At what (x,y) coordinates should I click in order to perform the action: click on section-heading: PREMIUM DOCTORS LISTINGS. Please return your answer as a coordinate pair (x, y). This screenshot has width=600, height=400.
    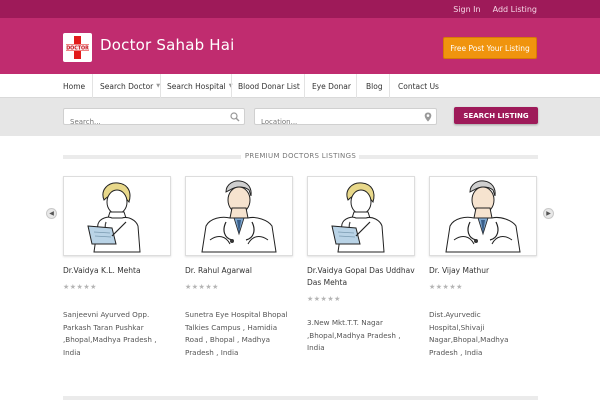
    Looking at the image, I should click on (300, 157).